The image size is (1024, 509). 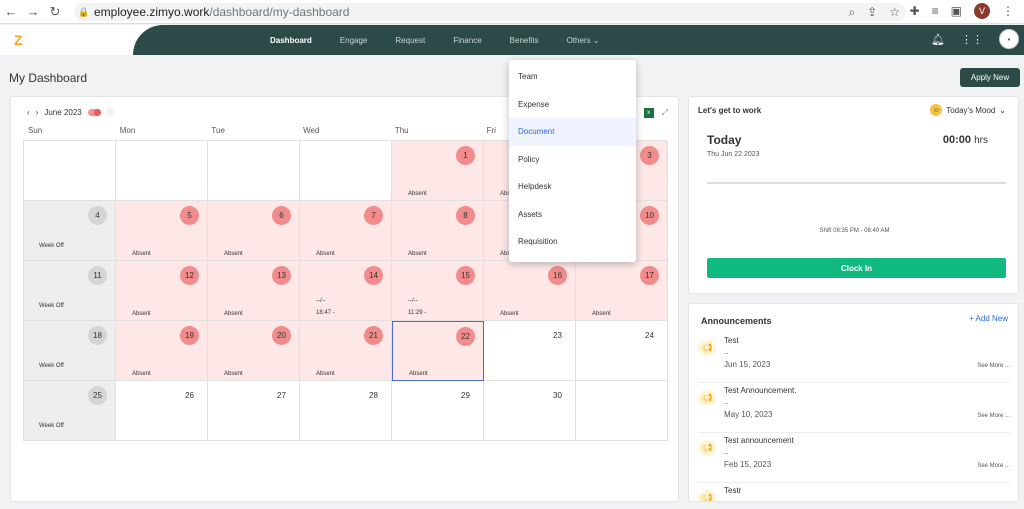 What do you see at coordinates (28, 112) in the screenshot?
I see `prev-month-icon: ‹` at bounding box center [28, 112].